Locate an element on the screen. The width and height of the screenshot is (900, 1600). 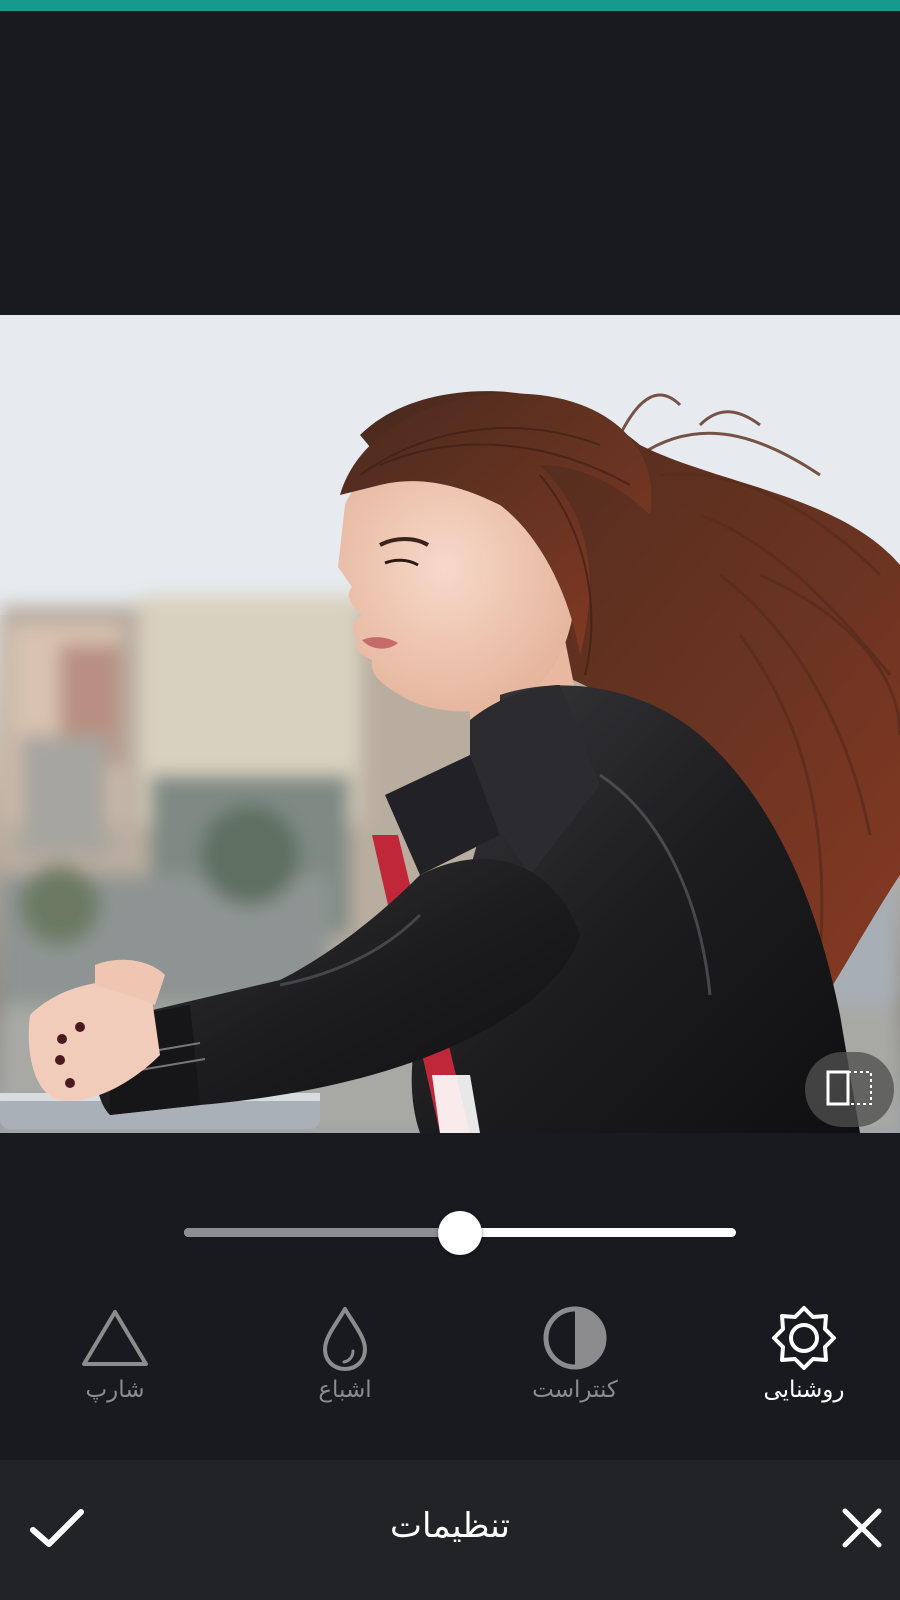
tool-label: اشباع is located at coordinates (345, 1390).